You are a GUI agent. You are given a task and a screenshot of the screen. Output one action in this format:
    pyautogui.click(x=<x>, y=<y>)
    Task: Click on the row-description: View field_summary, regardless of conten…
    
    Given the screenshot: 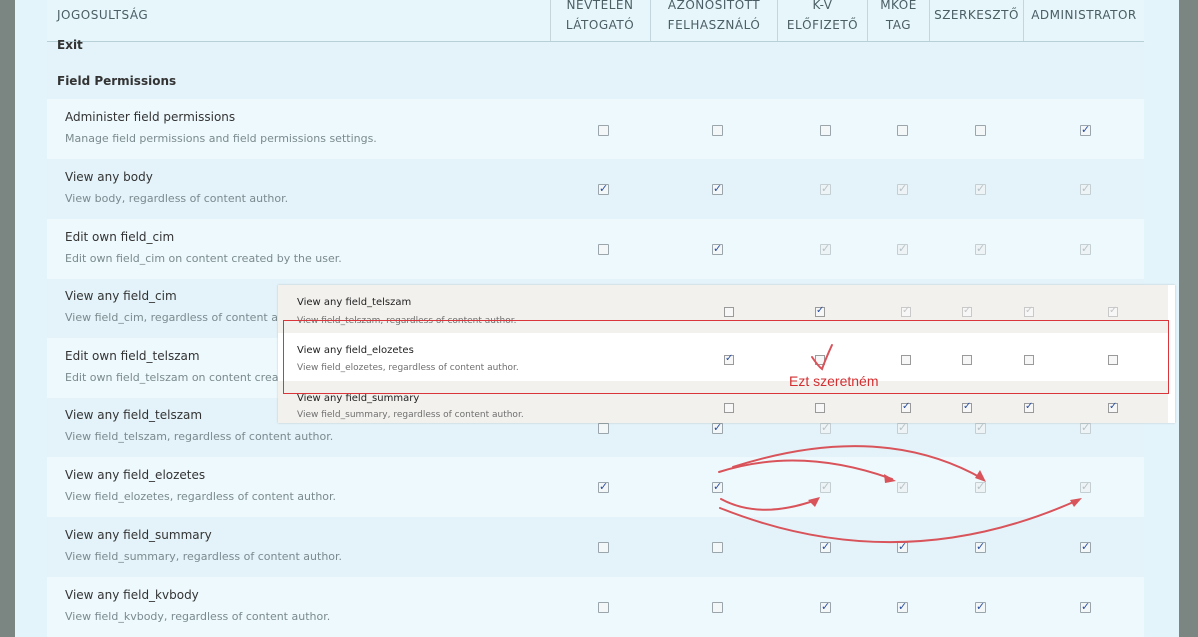 What is the action you would take?
    pyautogui.click(x=204, y=556)
    